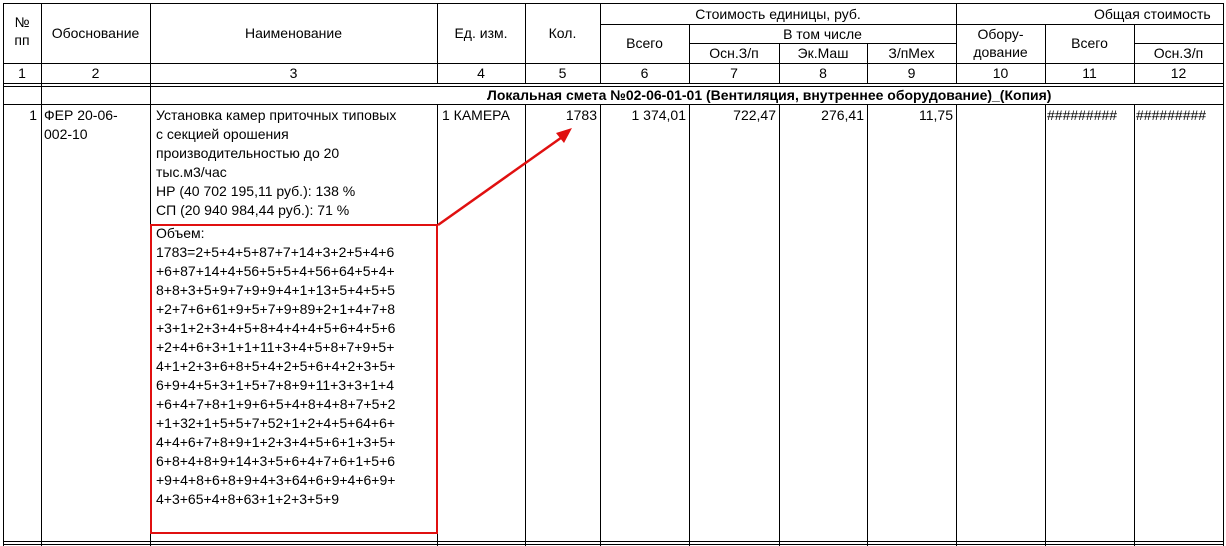 The image size is (1226, 546). What do you see at coordinates (562, 33) in the screenshot?
I see `header-qty: Кол.` at bounding box center [562, 33].